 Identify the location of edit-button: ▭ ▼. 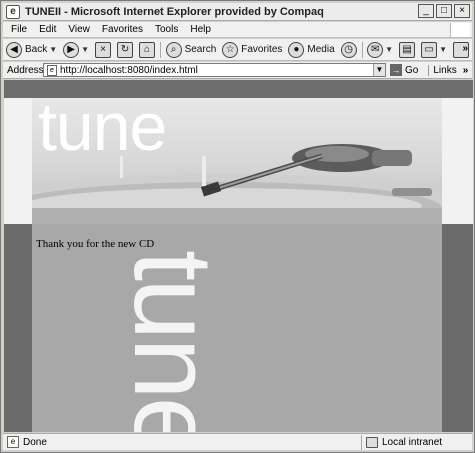
(434, 50).